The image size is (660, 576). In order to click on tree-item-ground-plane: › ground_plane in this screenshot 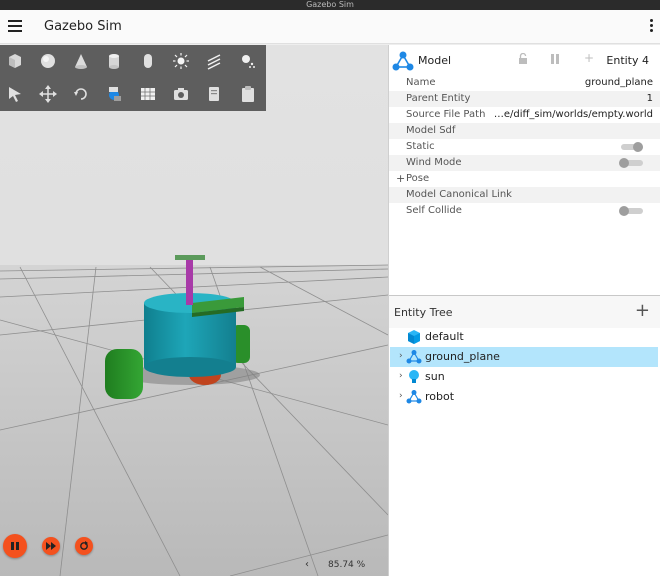, I will do `click(524, 357)`.